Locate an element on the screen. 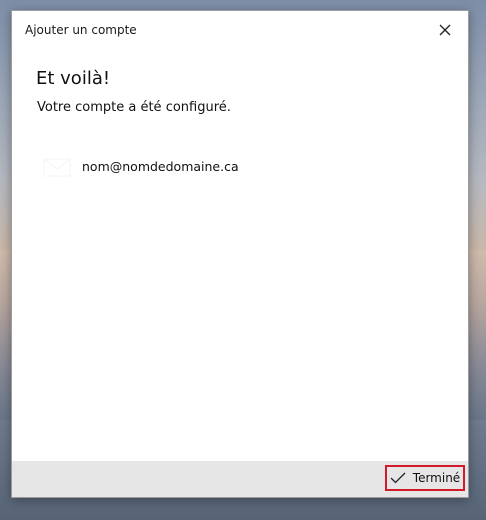 Image resolution: width=486 pixels, height=520 pixels. done-button: Terminé is located at coordinates (425, 478).